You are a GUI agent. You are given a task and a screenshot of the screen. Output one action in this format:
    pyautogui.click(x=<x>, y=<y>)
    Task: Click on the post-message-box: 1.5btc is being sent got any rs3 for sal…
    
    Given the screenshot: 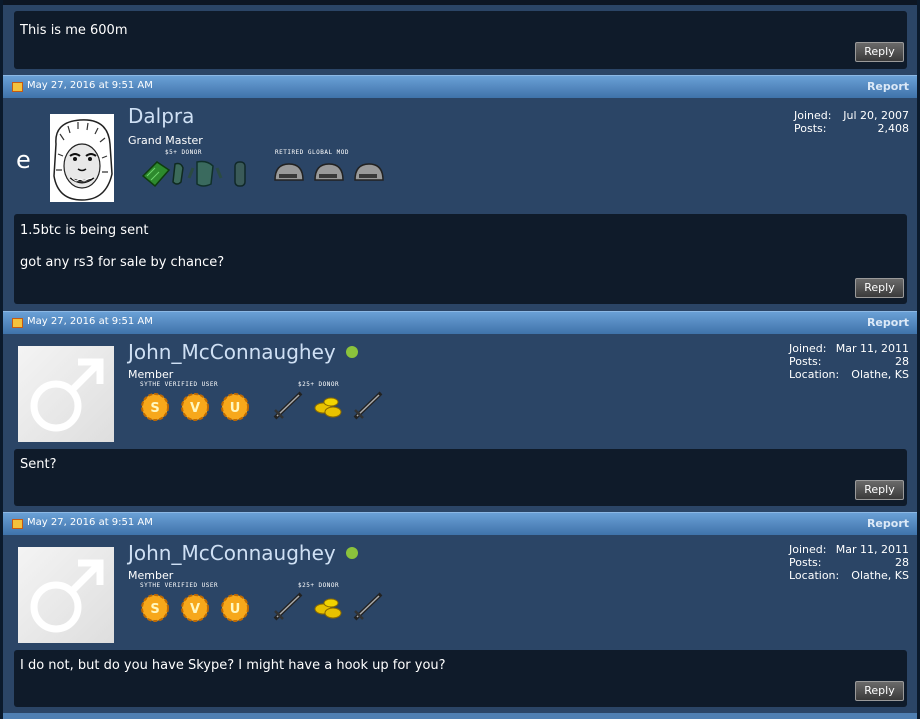 What is the action you would take?
    pyautogui.click(x=460, y=259)
    